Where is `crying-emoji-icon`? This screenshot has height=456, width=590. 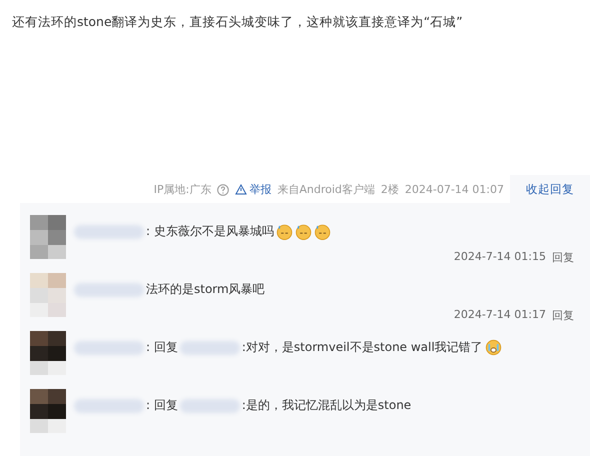
crying-emoji-icon is located at coordinates (493, 347).